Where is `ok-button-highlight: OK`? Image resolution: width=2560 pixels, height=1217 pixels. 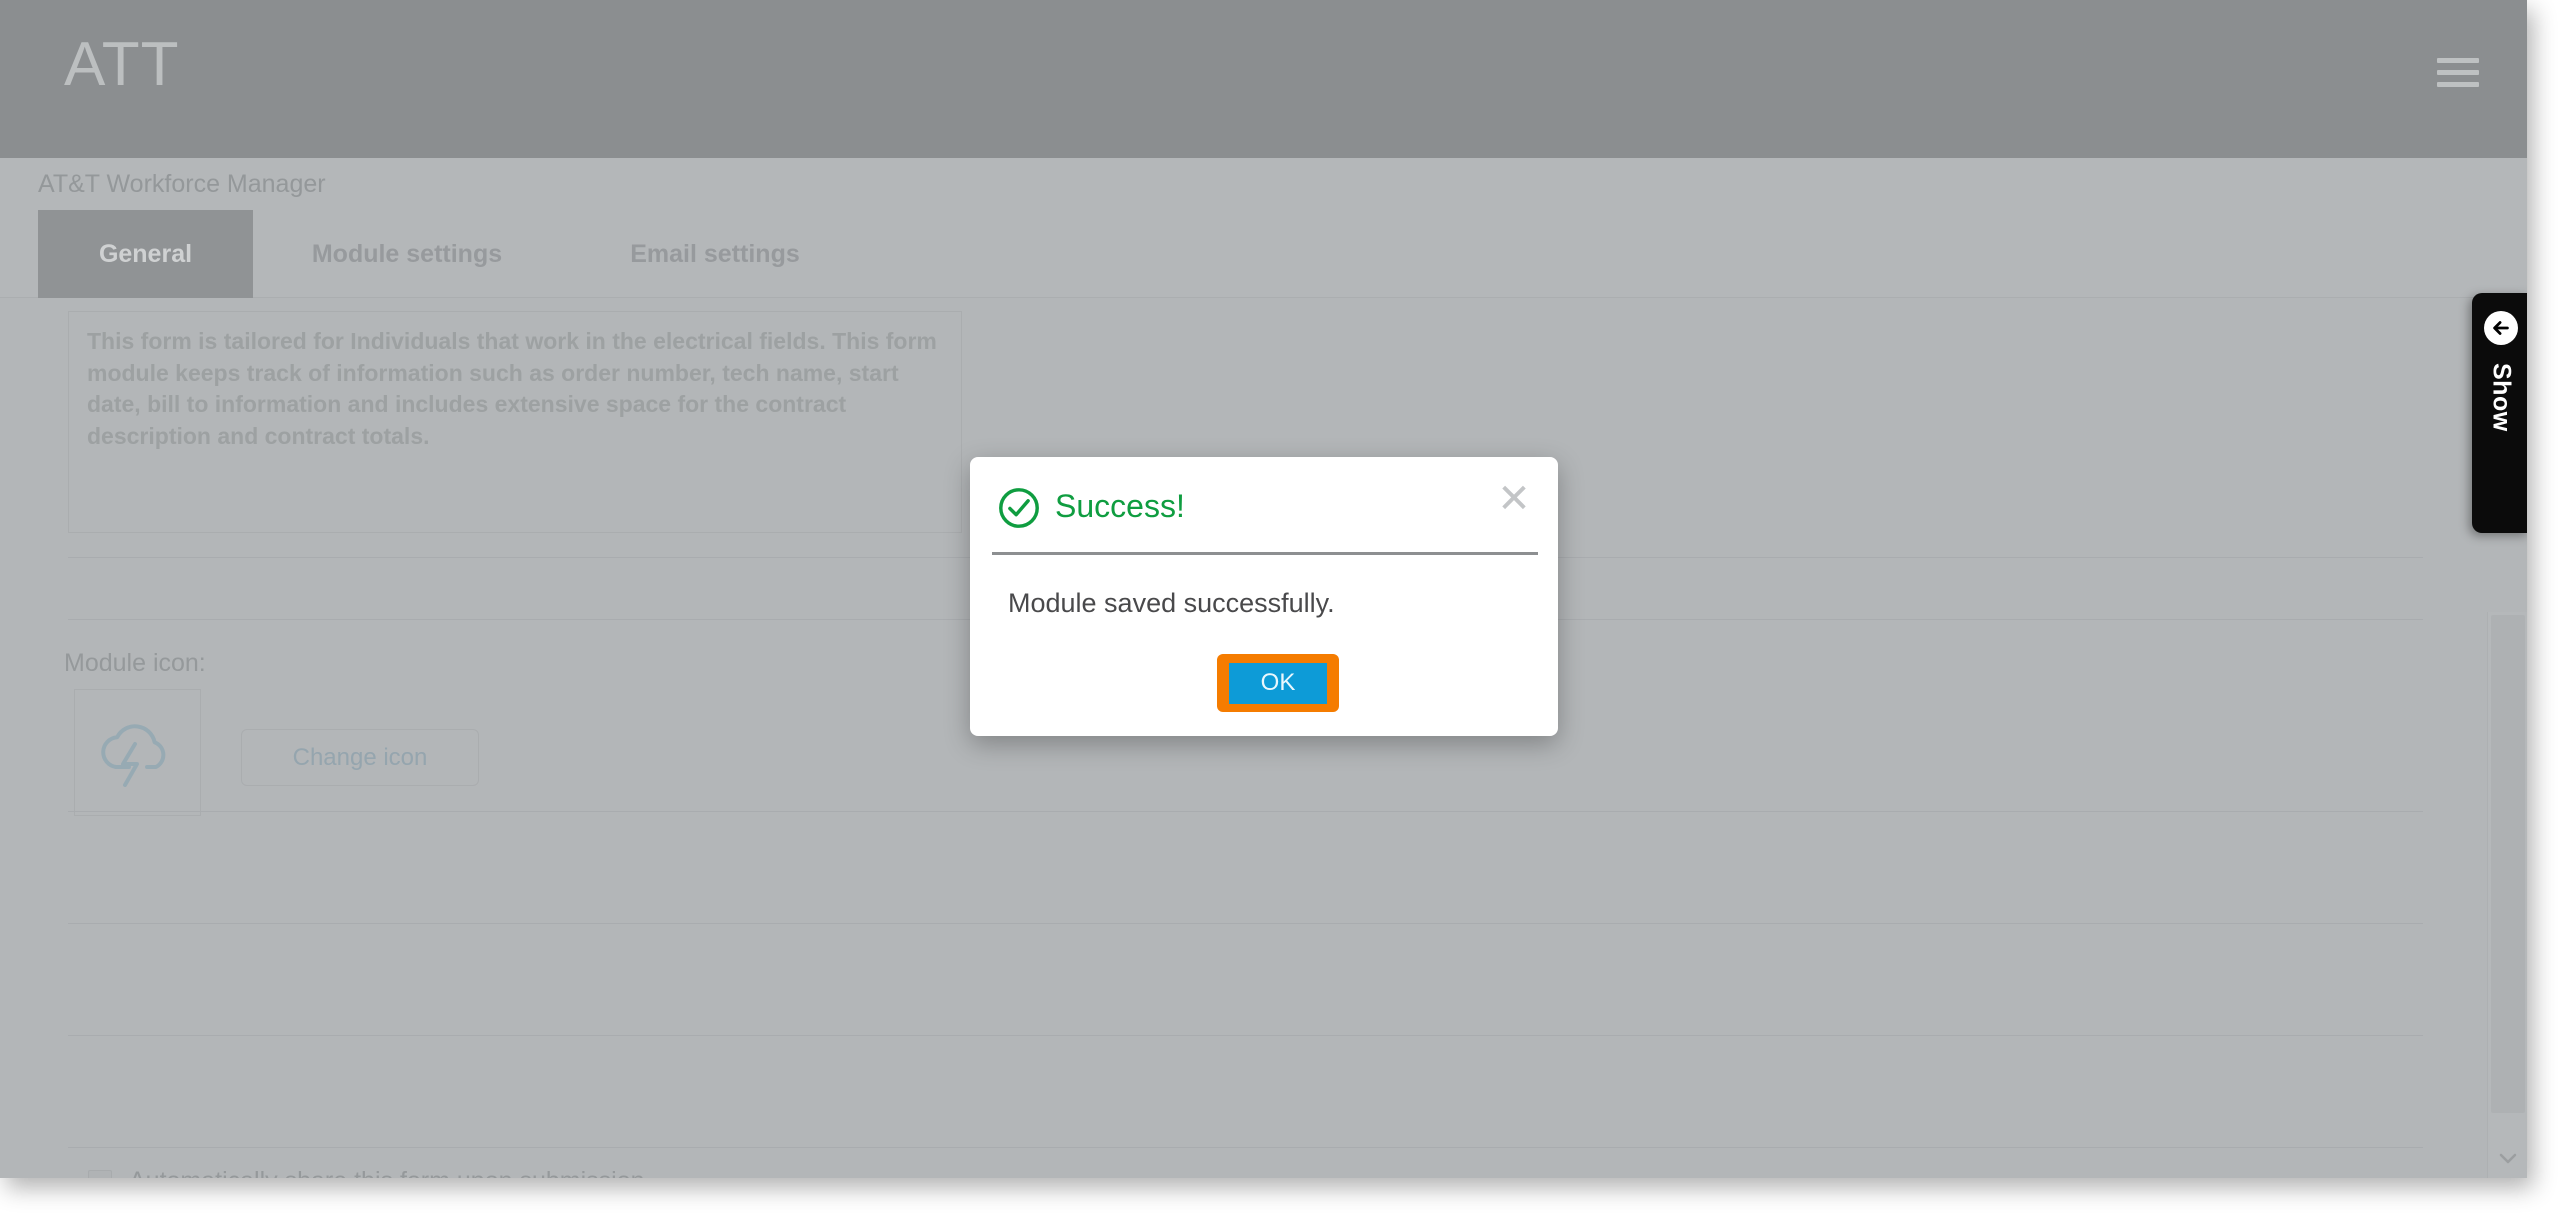 ok-button-highlight: OK is located at coordinates (1278, 683).